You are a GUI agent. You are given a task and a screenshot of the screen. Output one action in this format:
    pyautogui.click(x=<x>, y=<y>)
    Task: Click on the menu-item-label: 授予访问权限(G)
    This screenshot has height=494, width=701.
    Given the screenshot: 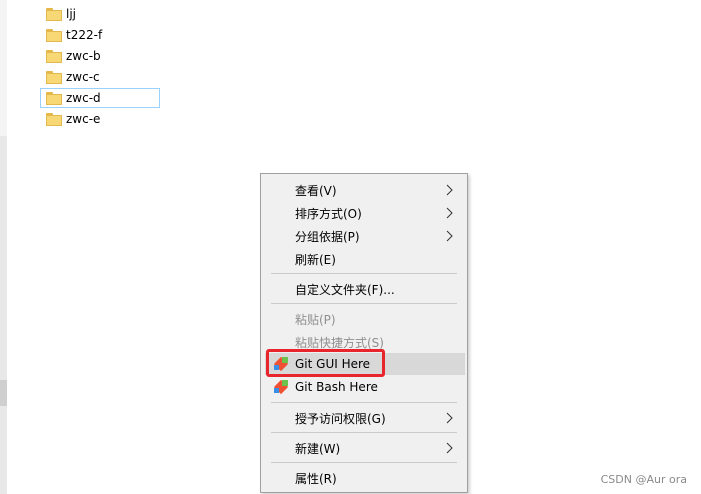 What is the action you would take?
    pyautogui.click(x=340, y=418)
    